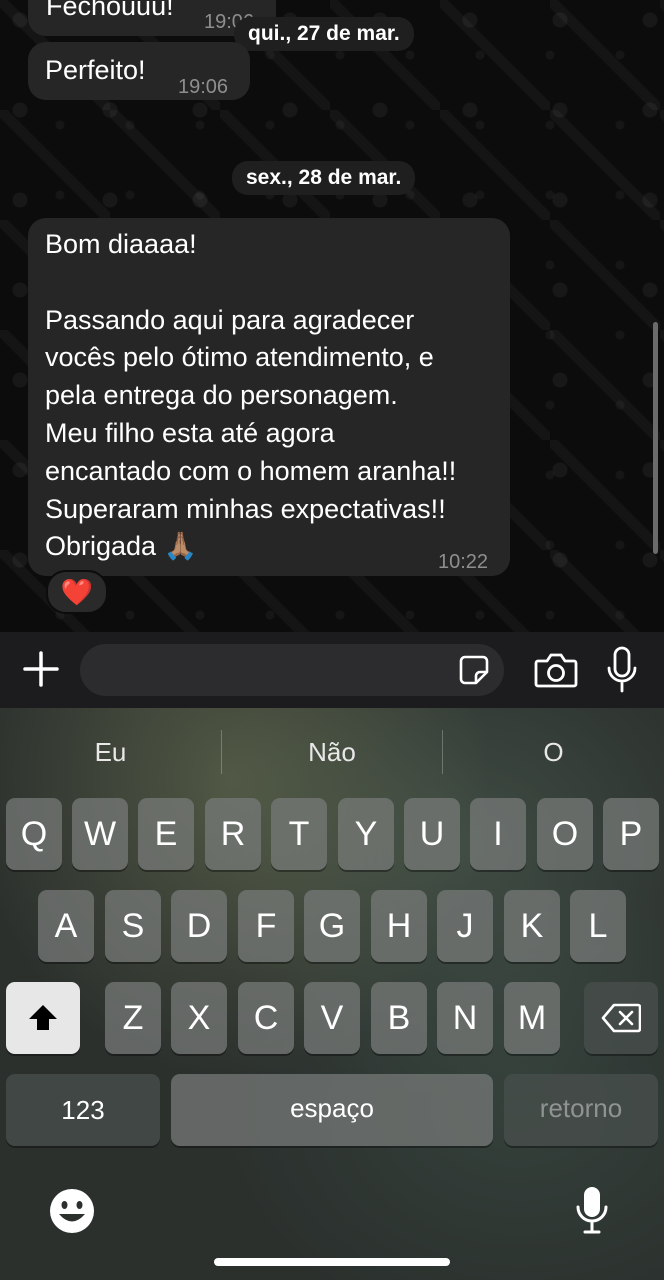 This screenshot has height=1280, width=664. Describe the element at coordinates (581, 1110) in the screenshot. I see `return-key: retorno` at that location.